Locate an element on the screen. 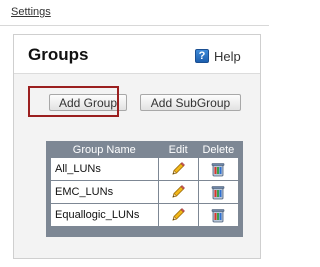 The image size is (320, 267). add-group-highlight is located at coordinates (73, 101).